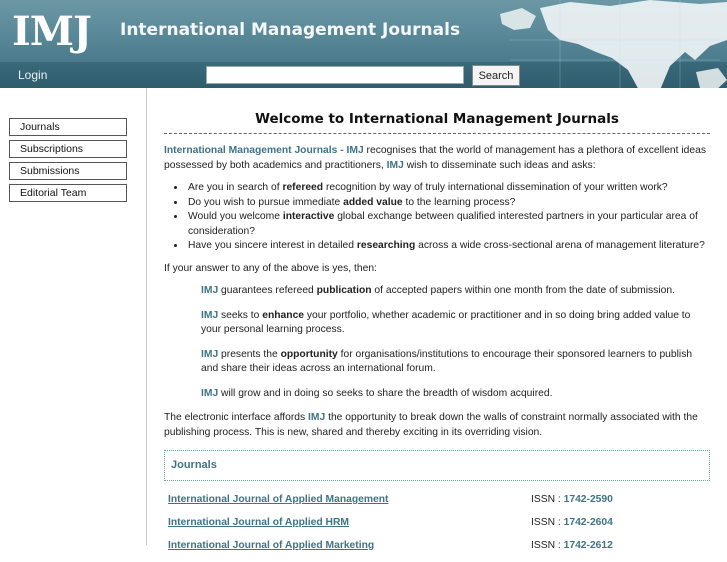  I want to click on sidebar-item-journals: Journals, so click(68, 127).